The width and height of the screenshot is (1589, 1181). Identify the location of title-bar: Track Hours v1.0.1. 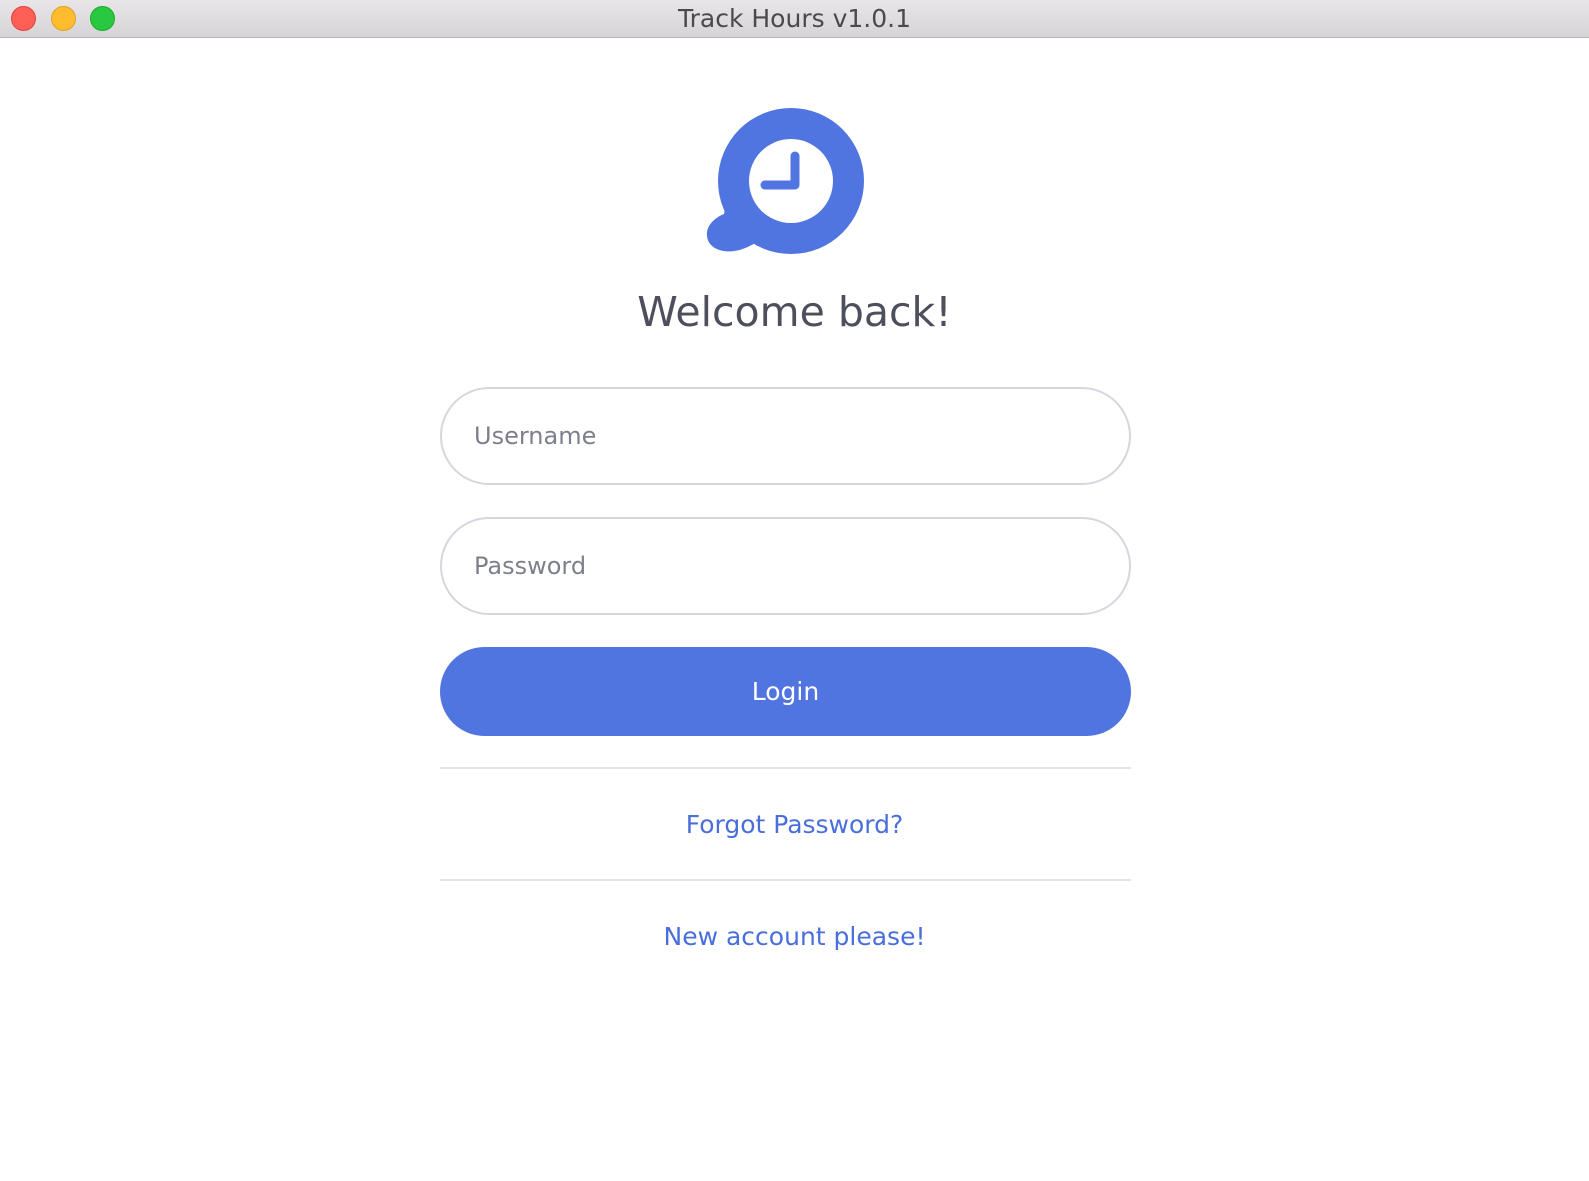
(794, 19).